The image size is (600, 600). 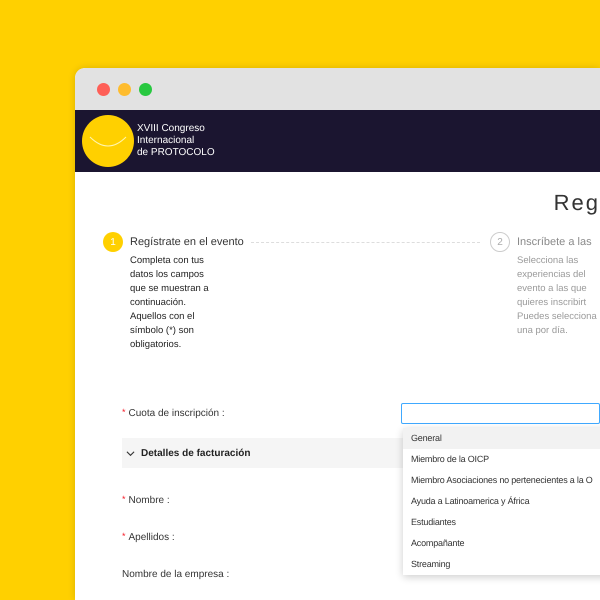 What do you see at coordinates (169, 303) in the screenshot?
I see `step-description: Completa con tus datos los campos que se muestran a continuación. Aquellos con el símbolo (*) son obligatorios.` at bounding box center [169, 303].